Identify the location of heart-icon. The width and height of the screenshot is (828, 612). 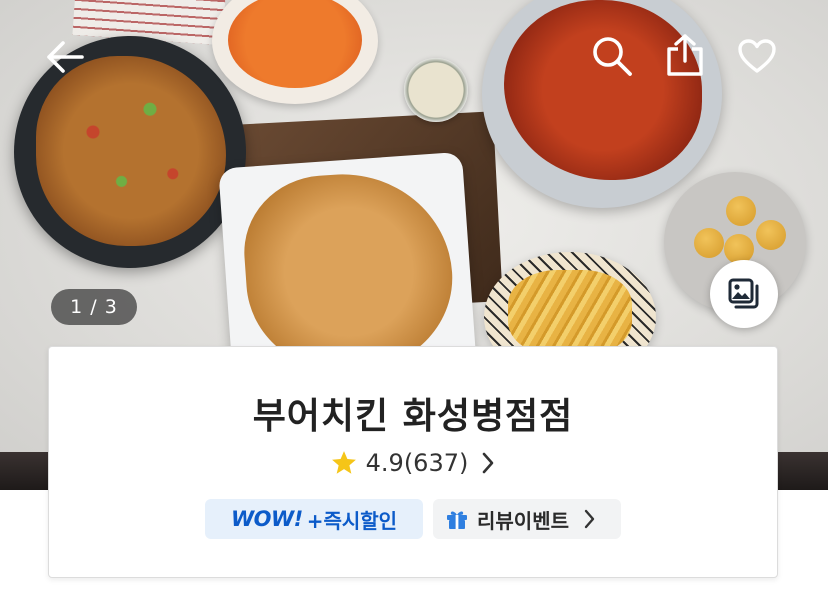
(757, 56).